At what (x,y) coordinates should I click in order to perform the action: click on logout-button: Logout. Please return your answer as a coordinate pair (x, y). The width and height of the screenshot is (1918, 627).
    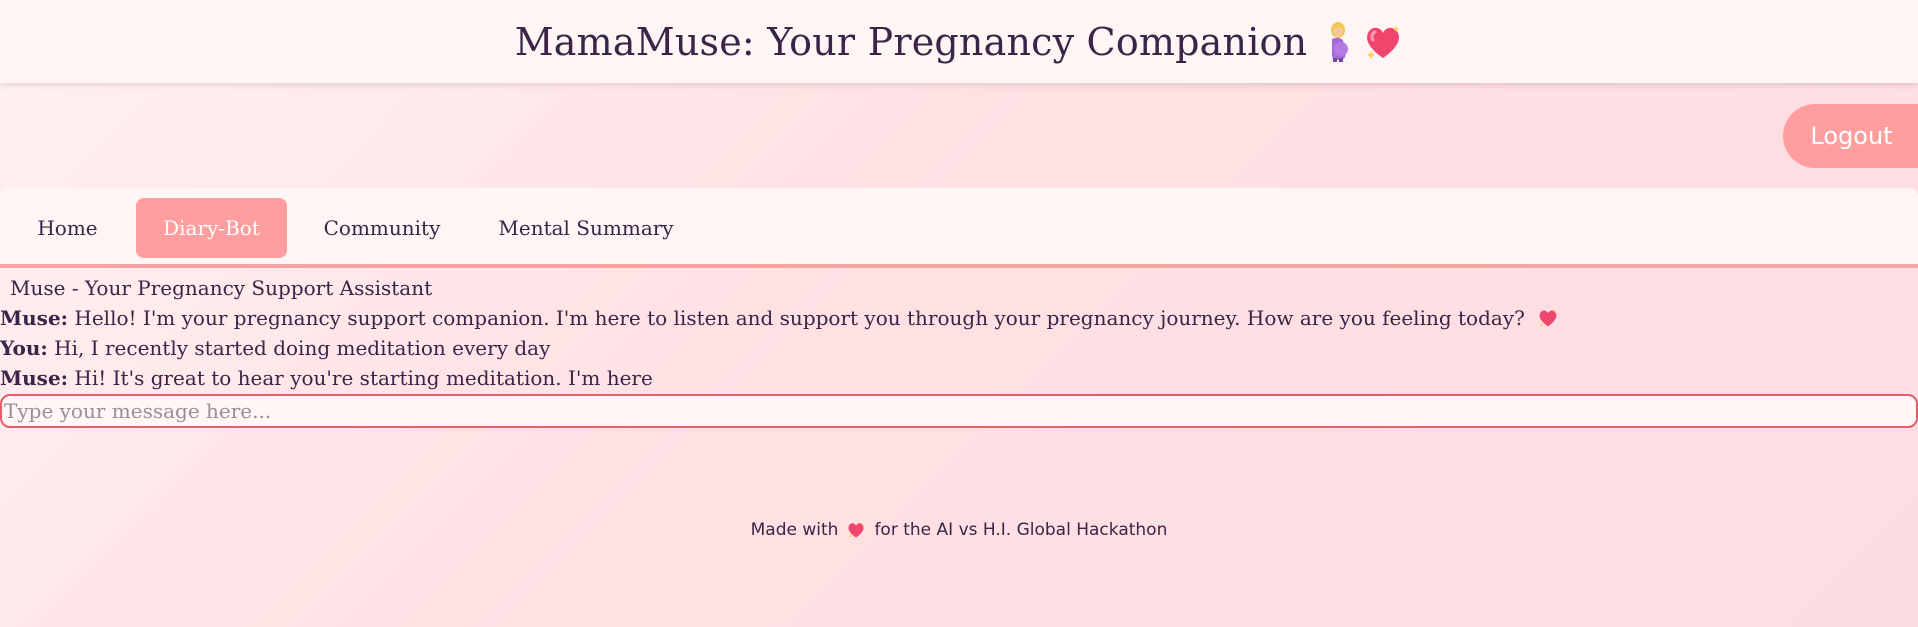
    Looking at the image, I should click on (1850, 136).